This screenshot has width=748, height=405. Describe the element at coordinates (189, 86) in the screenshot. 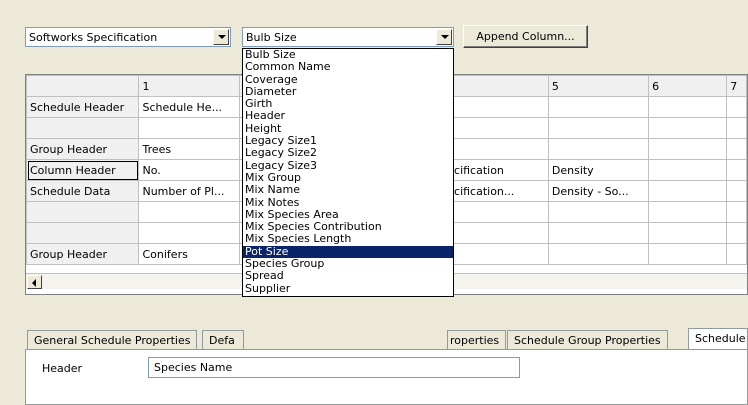

I see `grid-col-header: 1` at that location.